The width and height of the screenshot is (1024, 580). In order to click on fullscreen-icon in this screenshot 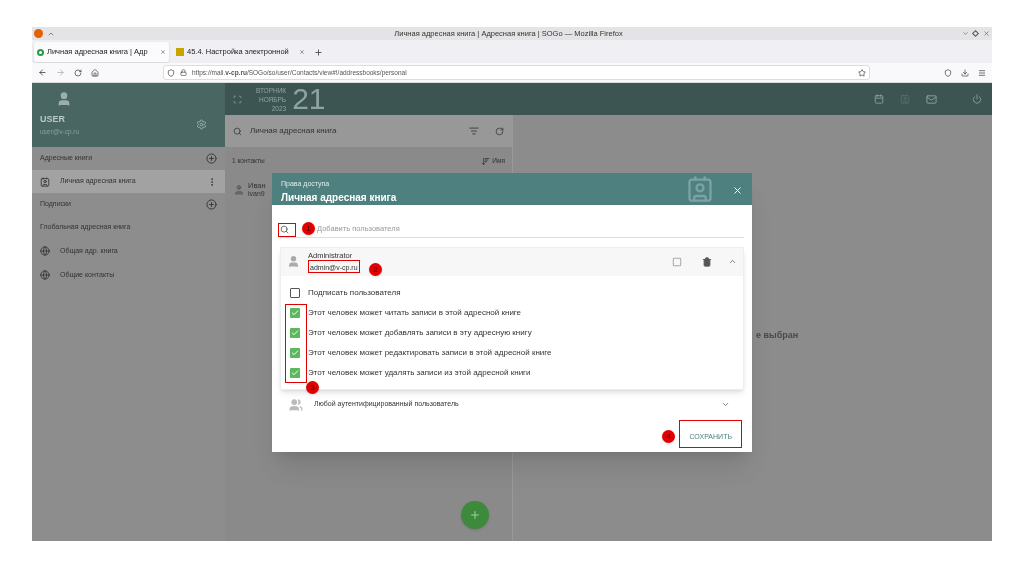, I will do `click(237, 99)`.